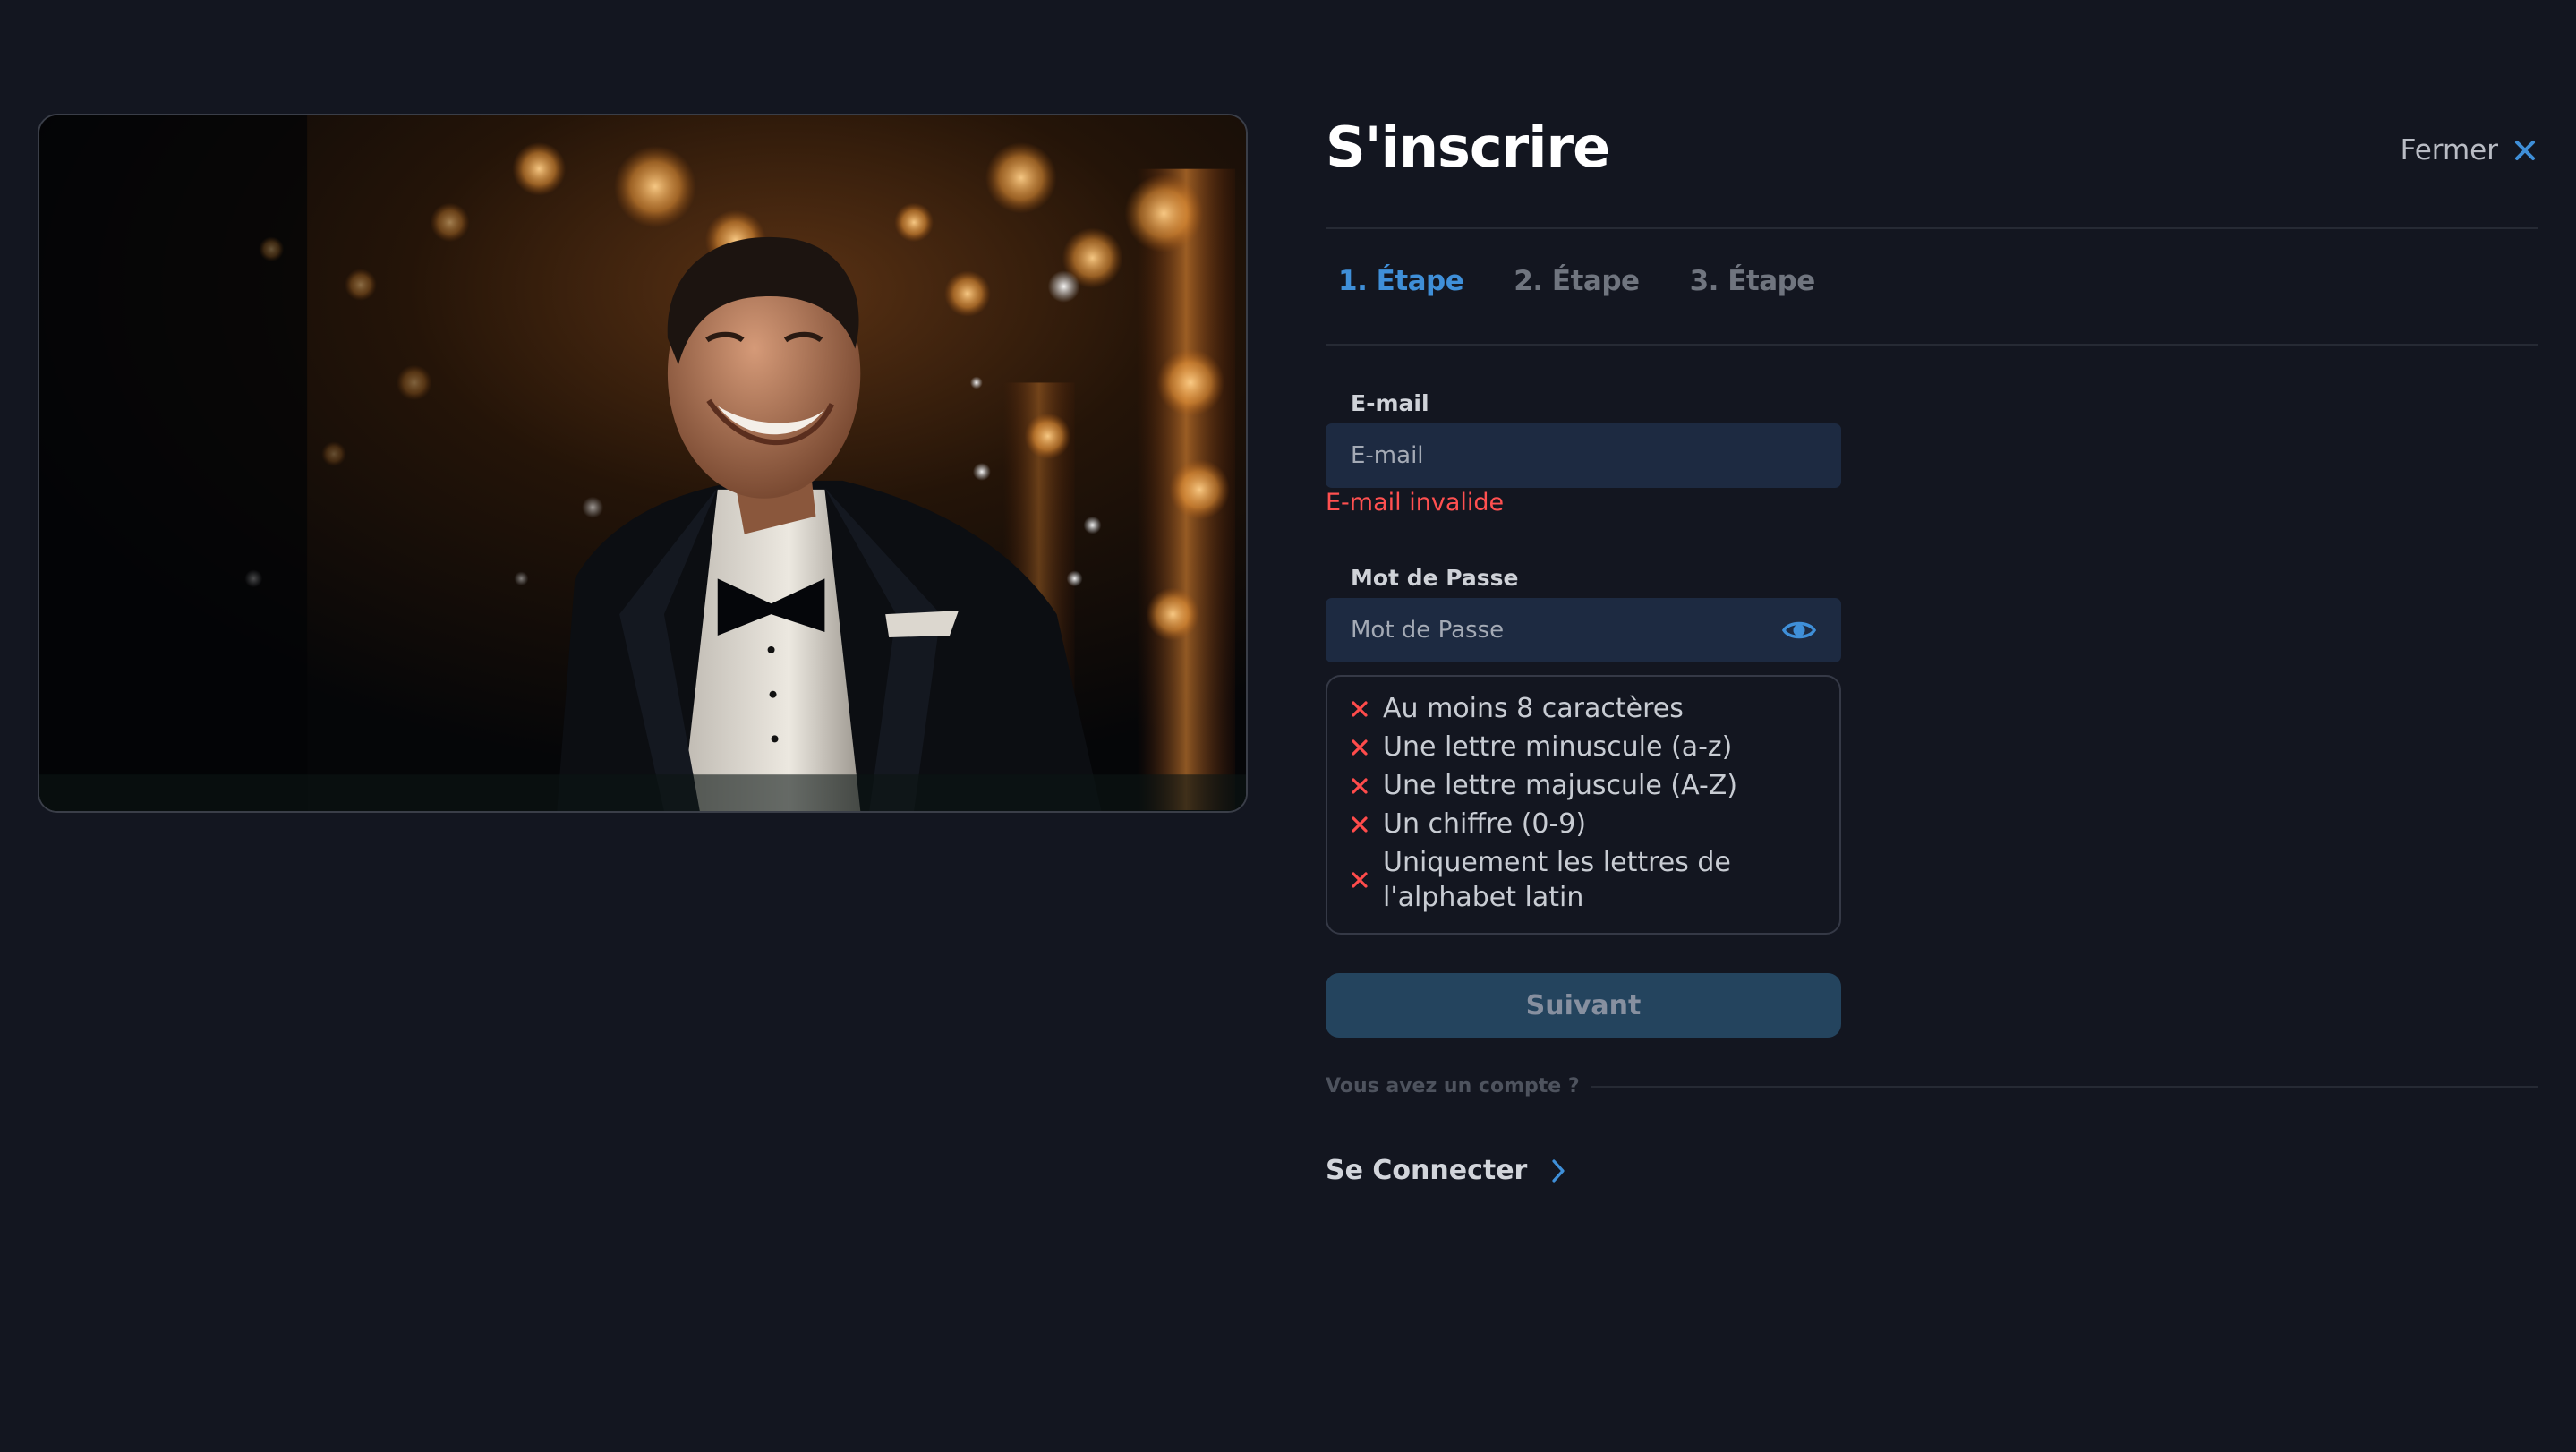 The image size is (2576, 1452). Describe the element at coordinates (1753, 281) in the screenshot. I see `tab-step-3: 3. Étape` at that location.